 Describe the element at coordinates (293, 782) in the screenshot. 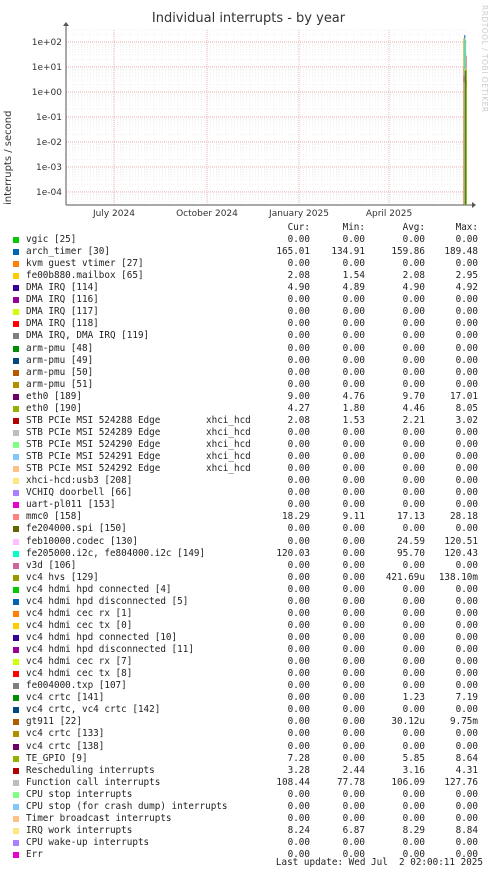

I see `legend-value-cur: 108.44` at that location.